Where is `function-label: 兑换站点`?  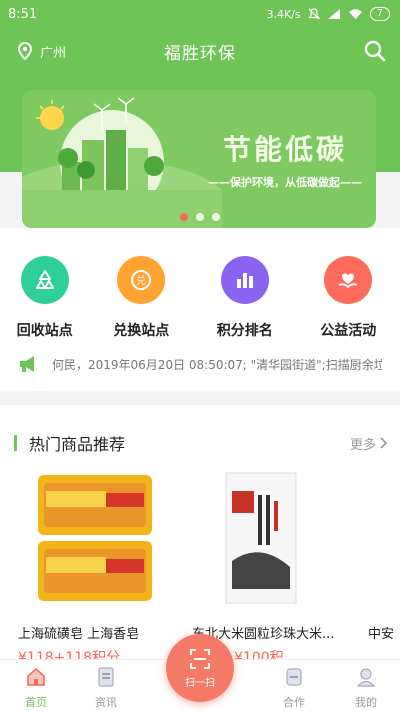
function-label: 兑换站点 is located at coordinates (141, 331).